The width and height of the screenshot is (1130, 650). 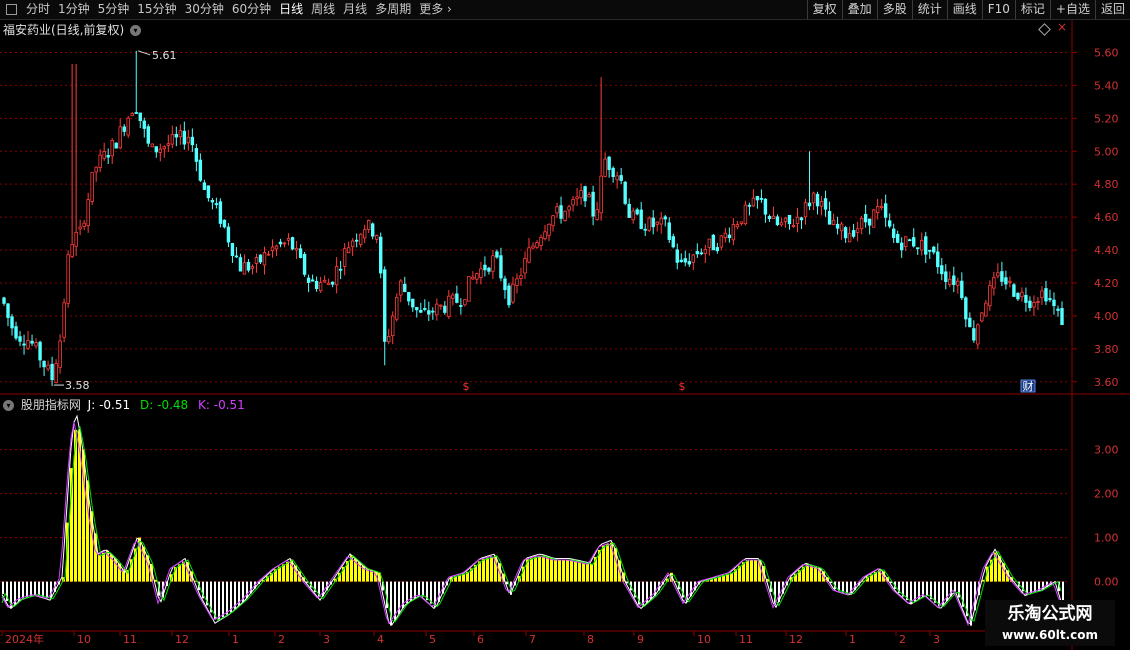 I want to click on dividend-marker: $, so click(x=466, y=386).